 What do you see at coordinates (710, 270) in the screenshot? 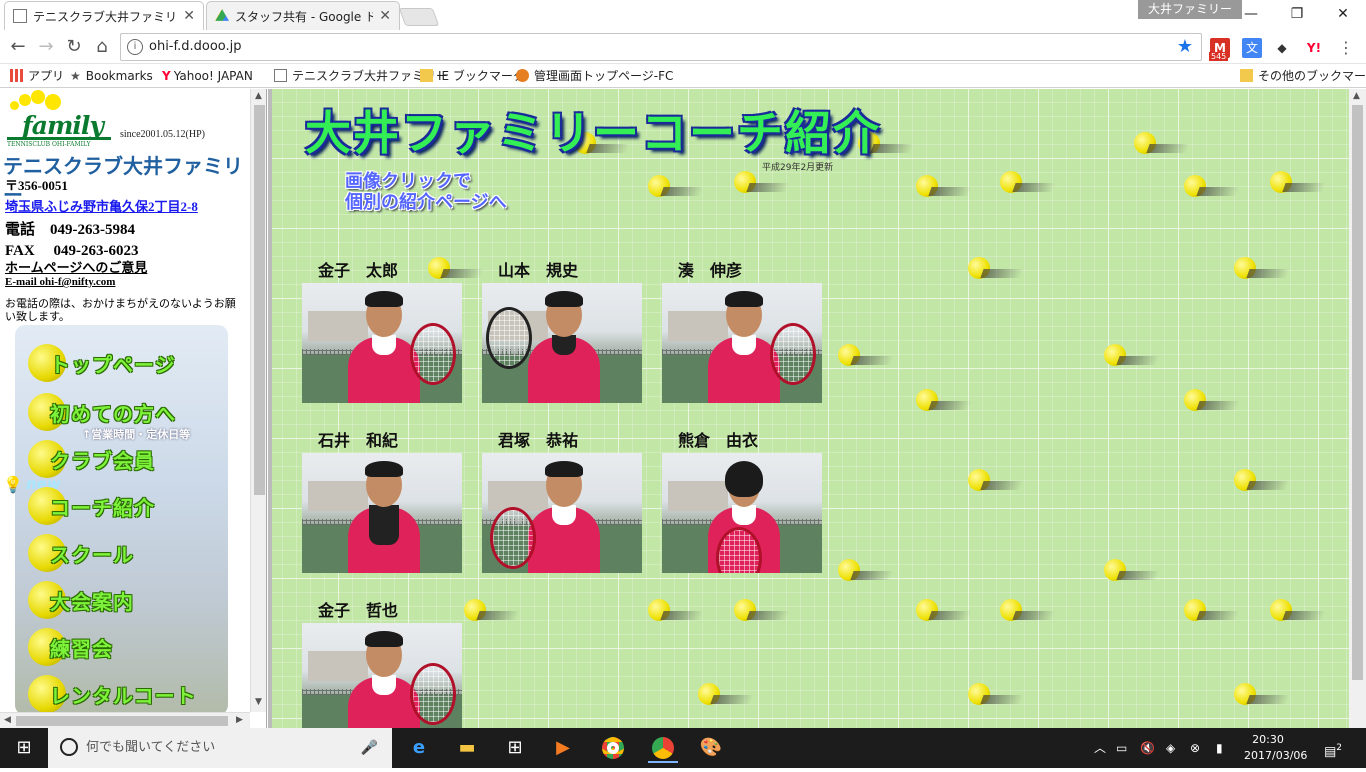
I see `coach-name: 湊 伸彦` at bounding box center [710, 270].